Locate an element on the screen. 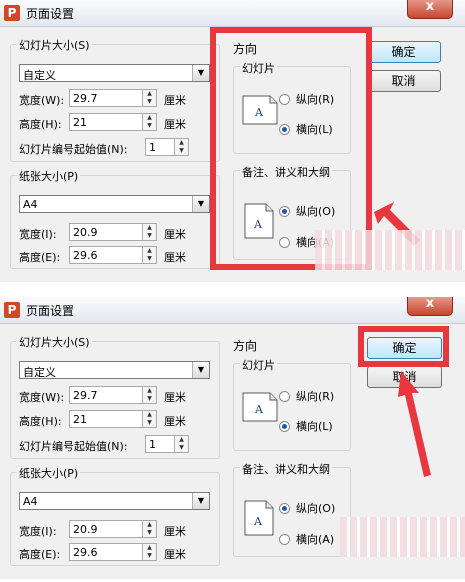  slides-landscape-radio: 横向(L) is located at coordinates (306, 426).